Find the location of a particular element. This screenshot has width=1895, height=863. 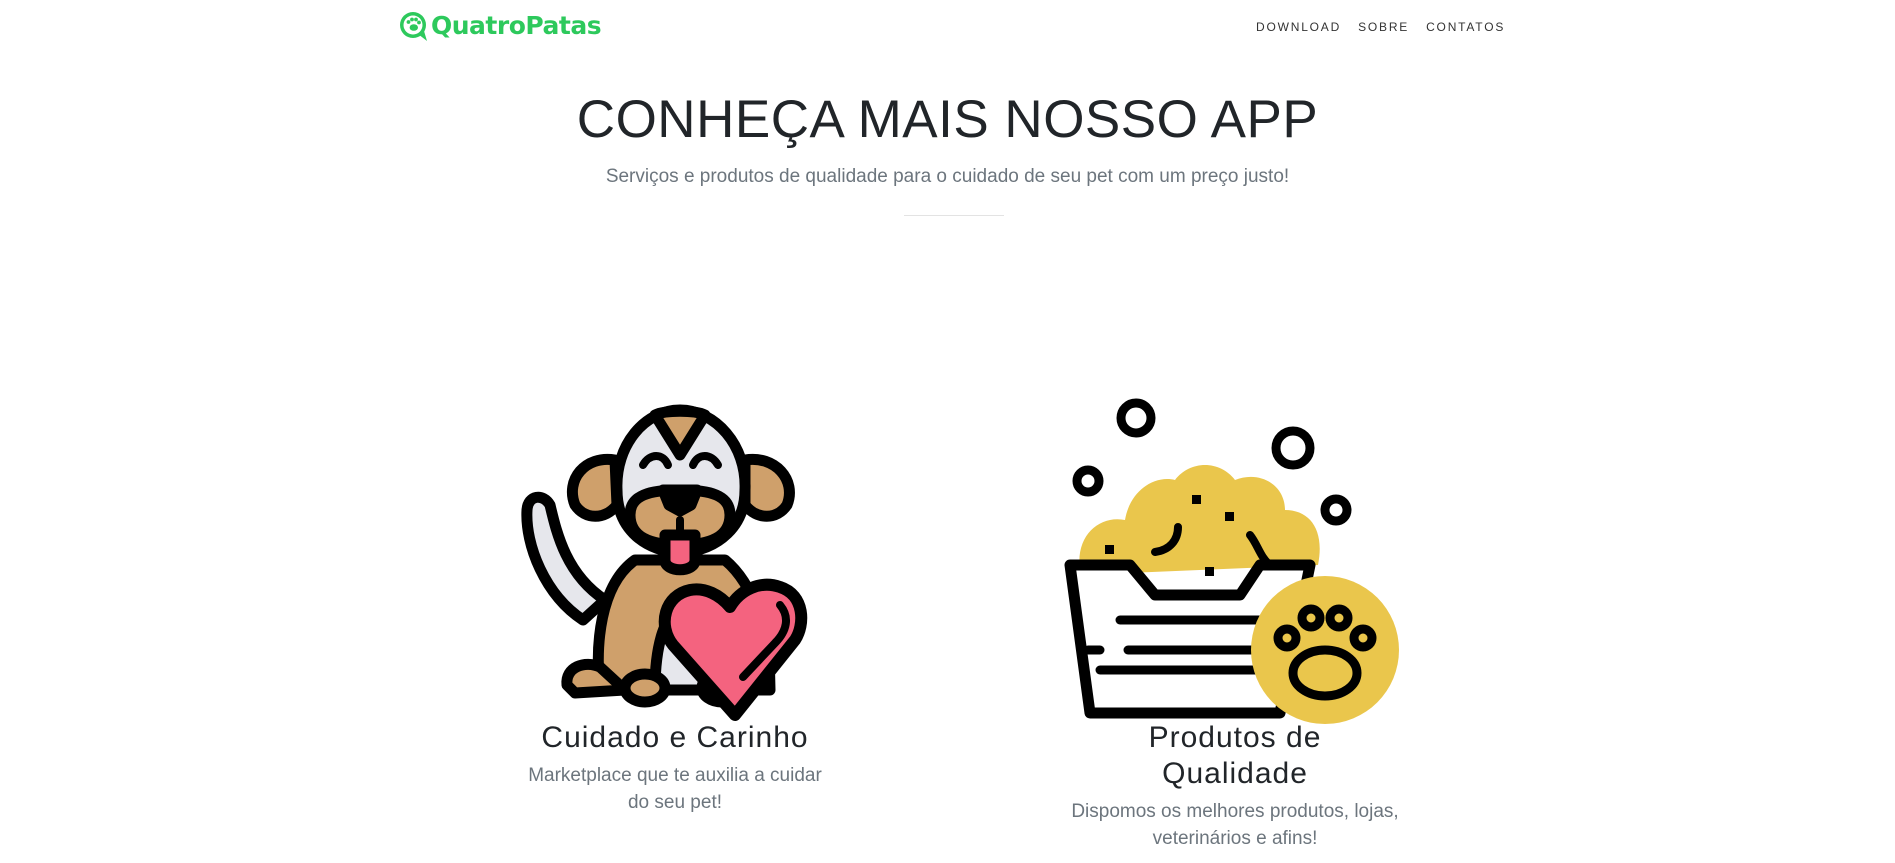

page-title: CONHEÇA MAIS NOSSO APP is located at coordinates (947, 119).